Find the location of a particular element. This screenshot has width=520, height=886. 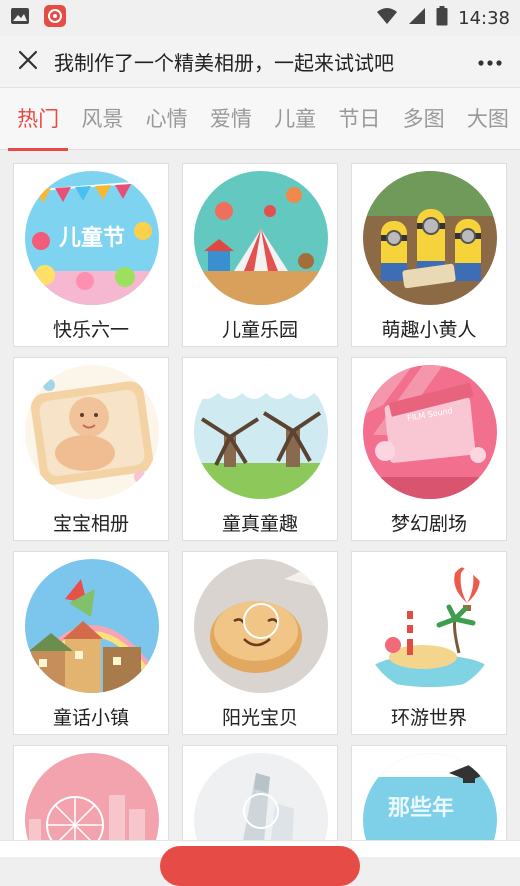

album-card-kids-park: 儿童乐园 is located at coordinates (260, 255).